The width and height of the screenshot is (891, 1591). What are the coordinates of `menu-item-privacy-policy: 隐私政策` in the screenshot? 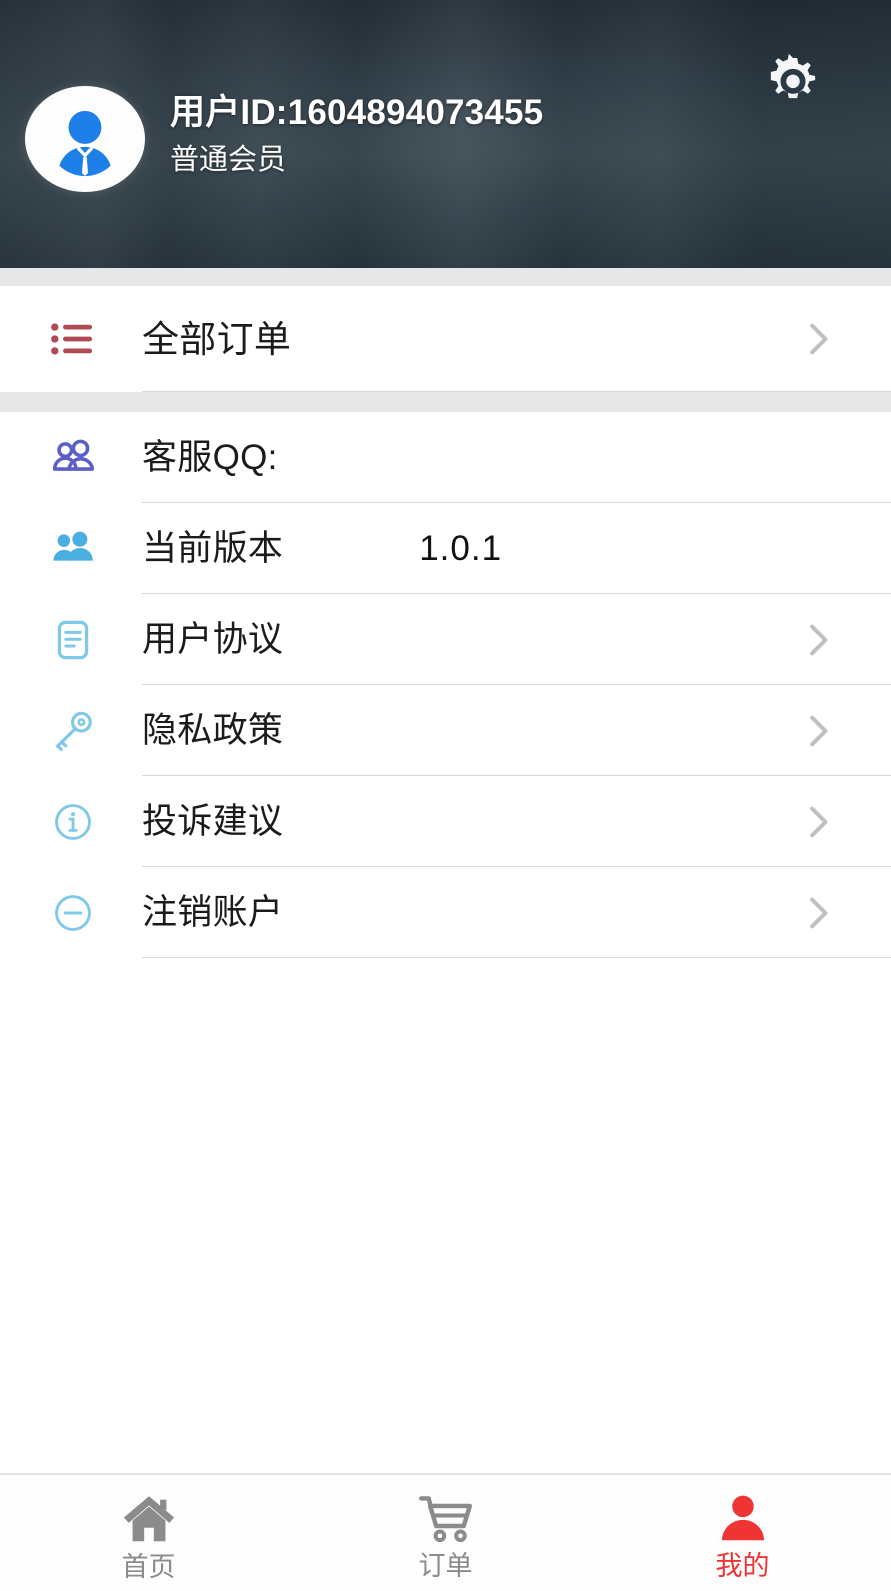 It's located at (445, 730).